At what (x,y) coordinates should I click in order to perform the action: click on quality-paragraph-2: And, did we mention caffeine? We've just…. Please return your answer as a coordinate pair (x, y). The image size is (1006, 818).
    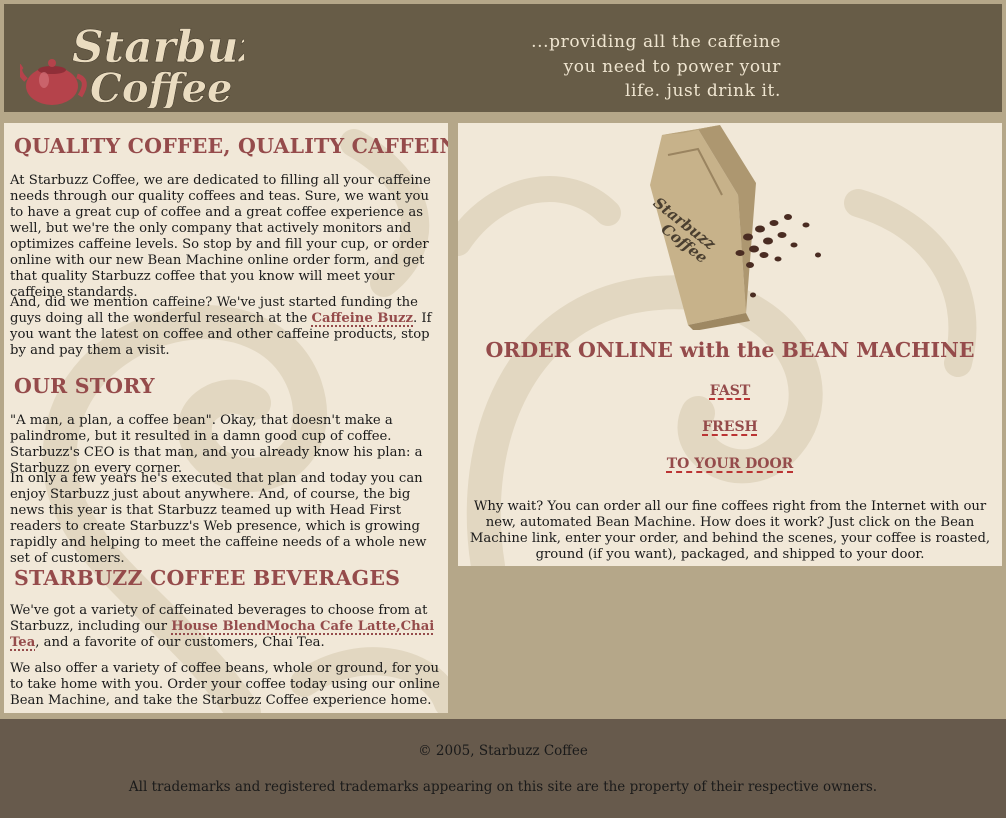
    Looking at the image, I should click on (226, 327).